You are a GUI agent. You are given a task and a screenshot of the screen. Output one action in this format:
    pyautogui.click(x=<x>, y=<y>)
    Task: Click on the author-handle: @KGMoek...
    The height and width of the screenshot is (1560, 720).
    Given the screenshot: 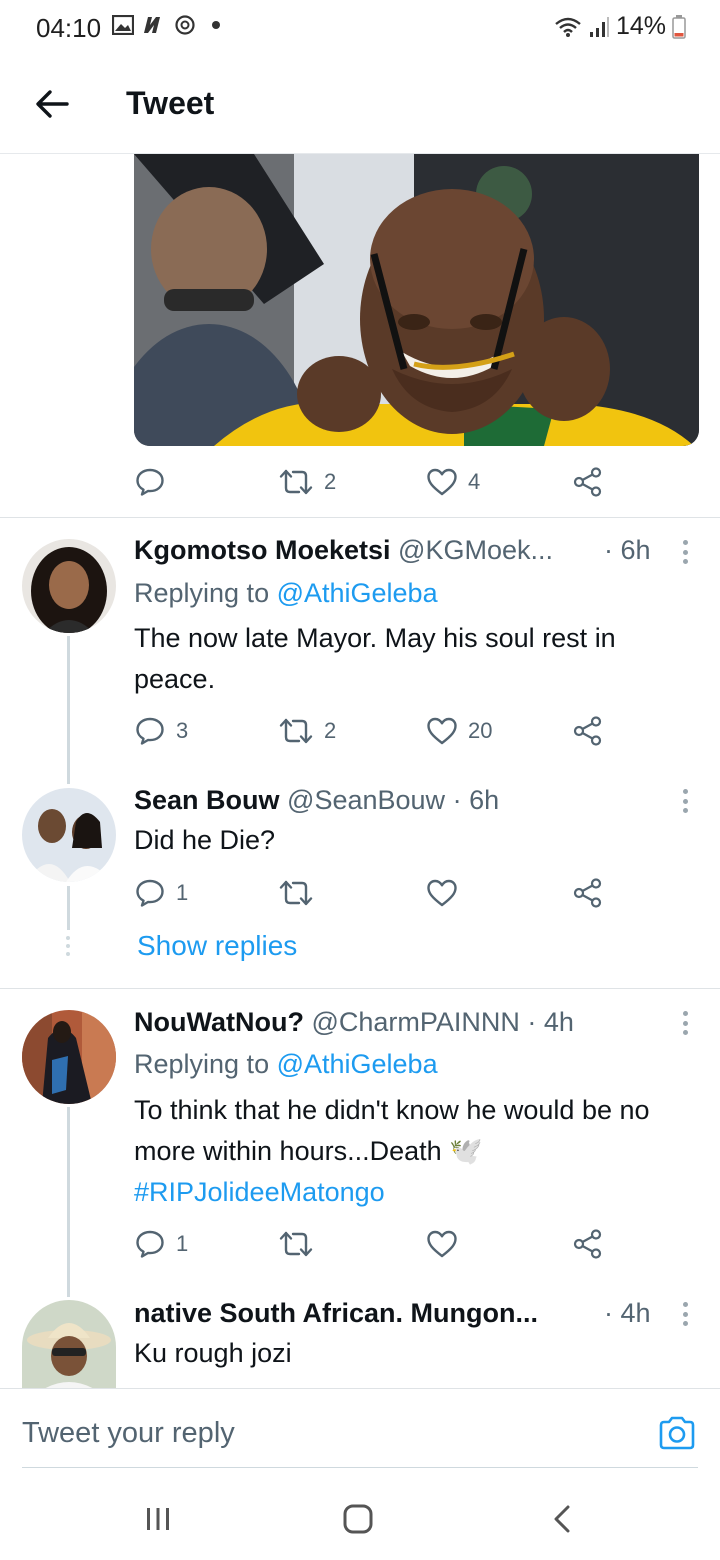 What is the action you would take?
    pyautogui.click(x=475, y=550)
    